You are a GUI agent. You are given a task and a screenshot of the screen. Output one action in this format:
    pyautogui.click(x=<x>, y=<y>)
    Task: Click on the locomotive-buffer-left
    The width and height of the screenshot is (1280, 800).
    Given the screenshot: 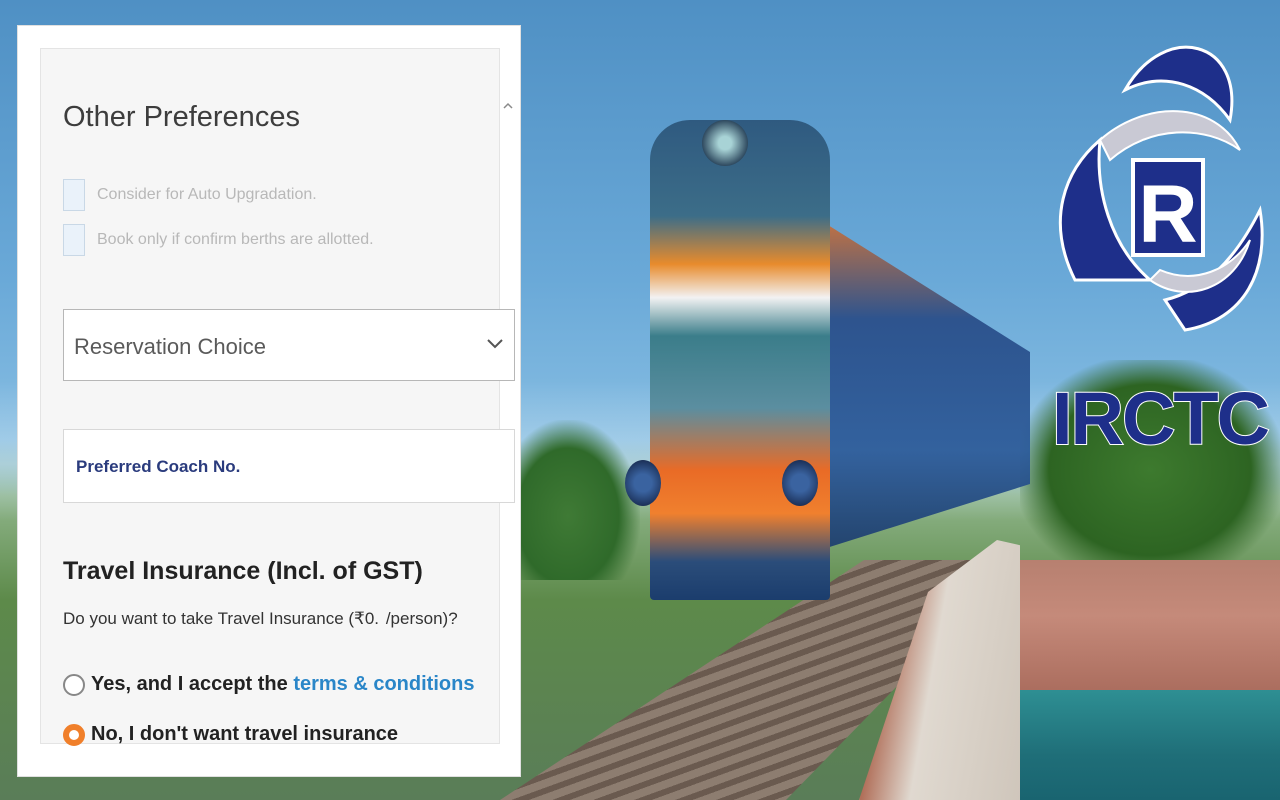 What is the action you would take?
    pyautogui.click(x=643, y=483)
    